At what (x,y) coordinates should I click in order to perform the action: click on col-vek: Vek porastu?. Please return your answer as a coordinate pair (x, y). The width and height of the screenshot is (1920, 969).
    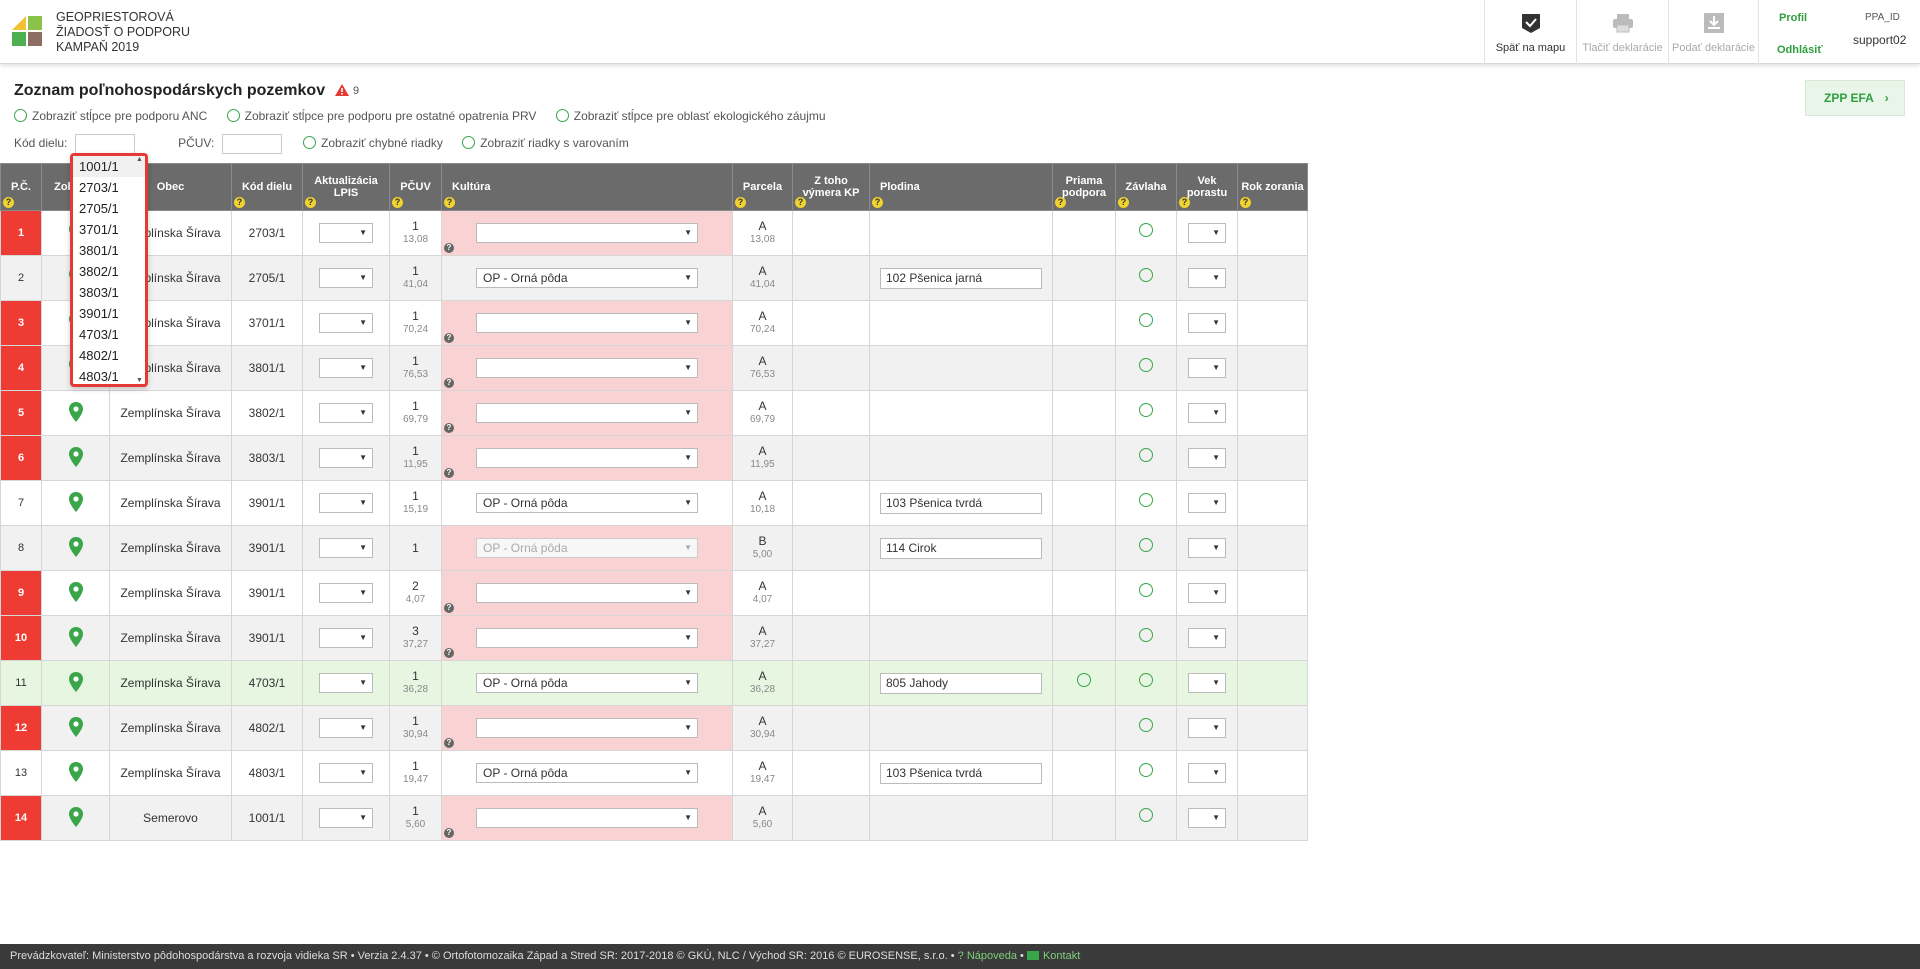
    Looking at the image, I should click on (1207, 187).